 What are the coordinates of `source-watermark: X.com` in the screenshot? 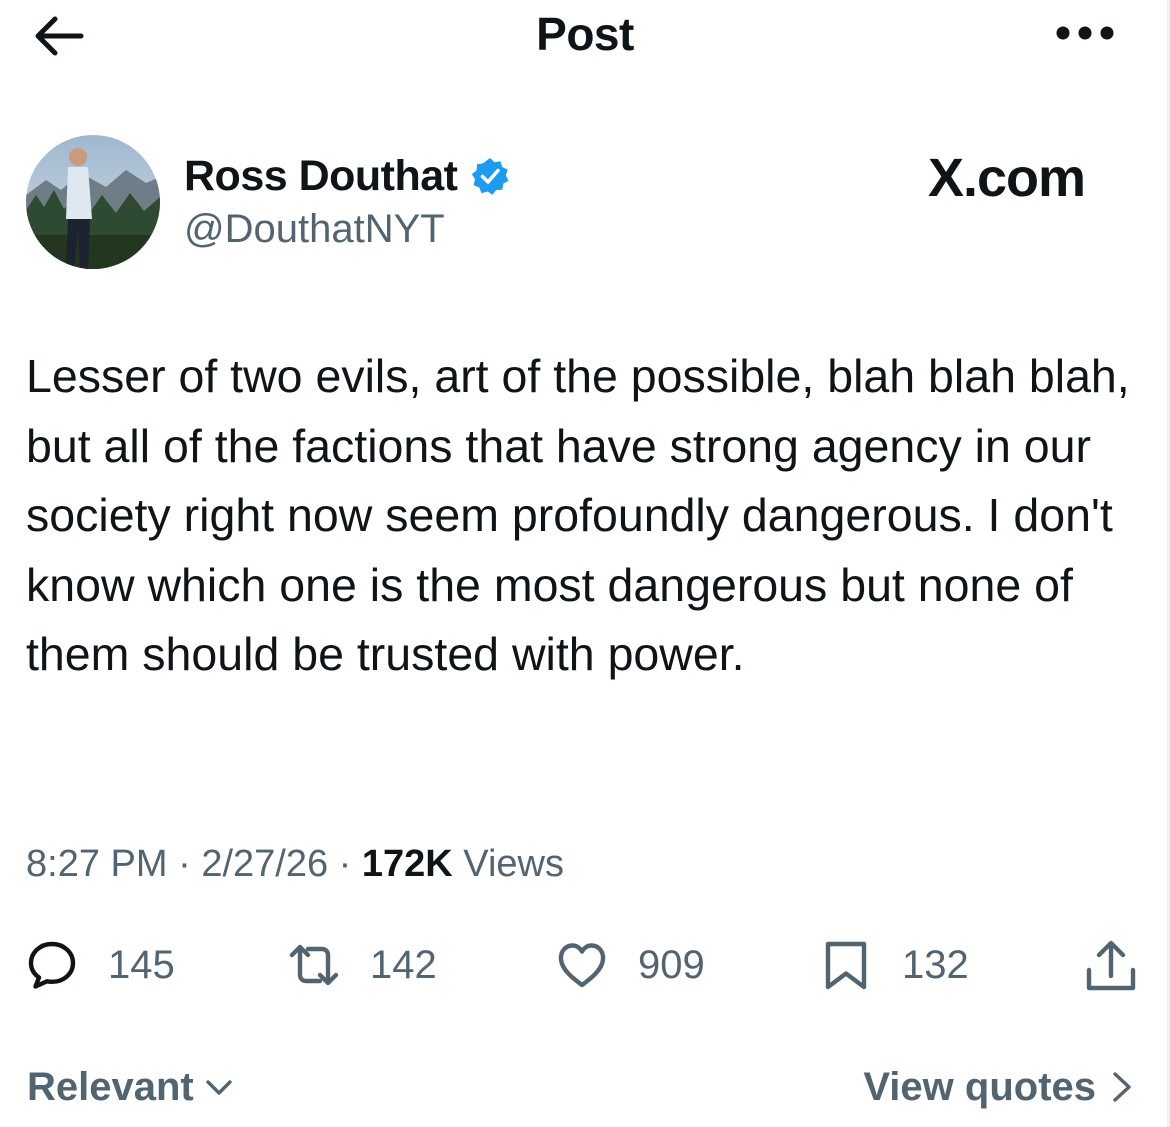 It's located at (1007, 178).